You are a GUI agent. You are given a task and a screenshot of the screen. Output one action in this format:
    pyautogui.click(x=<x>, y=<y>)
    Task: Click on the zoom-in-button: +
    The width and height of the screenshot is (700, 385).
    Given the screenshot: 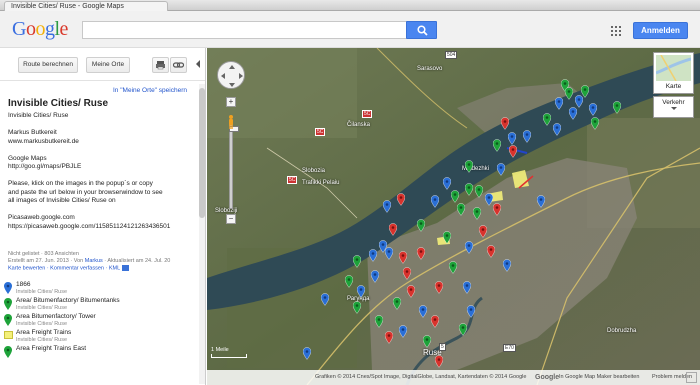 What is the action you would take?
    pyautogui.click(x=231, y=102)
    